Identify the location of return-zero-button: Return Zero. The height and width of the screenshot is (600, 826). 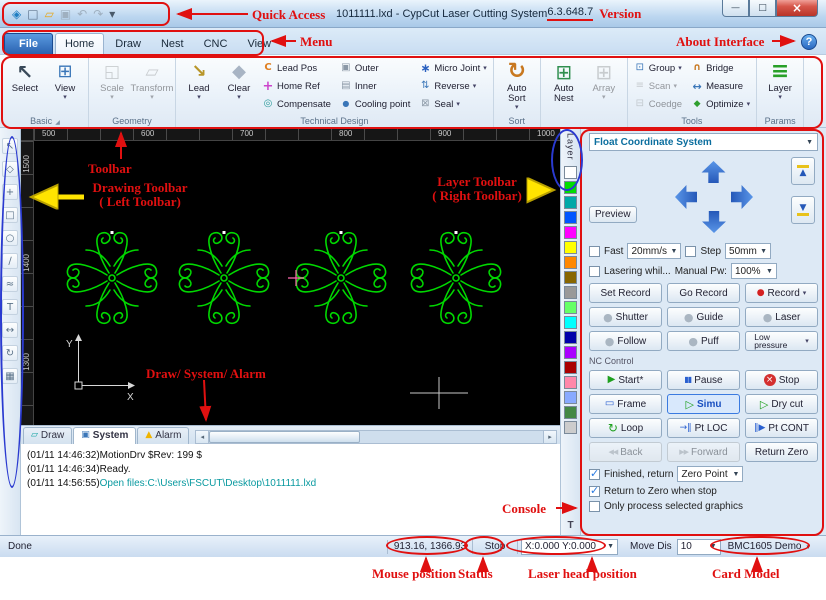
(781, 452).